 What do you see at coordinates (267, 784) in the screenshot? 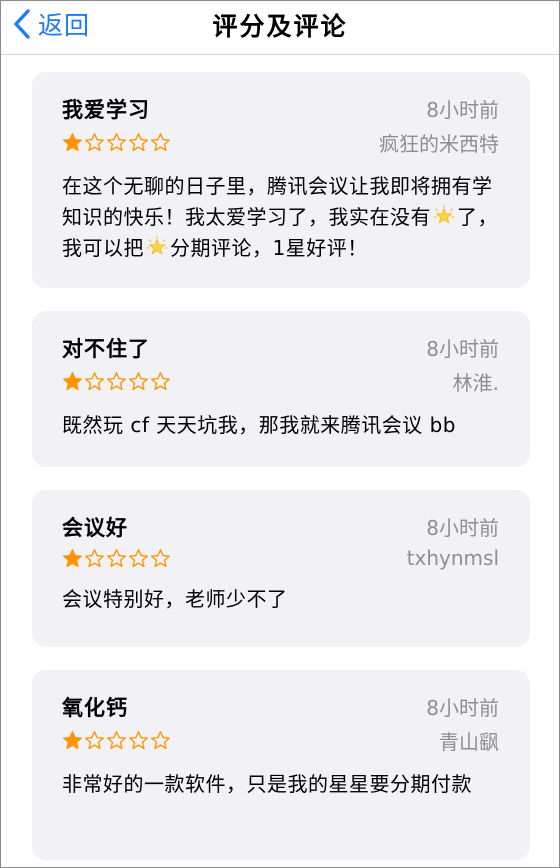
I see `review-body: 非常好的一款软件，只是我的星星要分期付款` at bounding box center [267, 784].